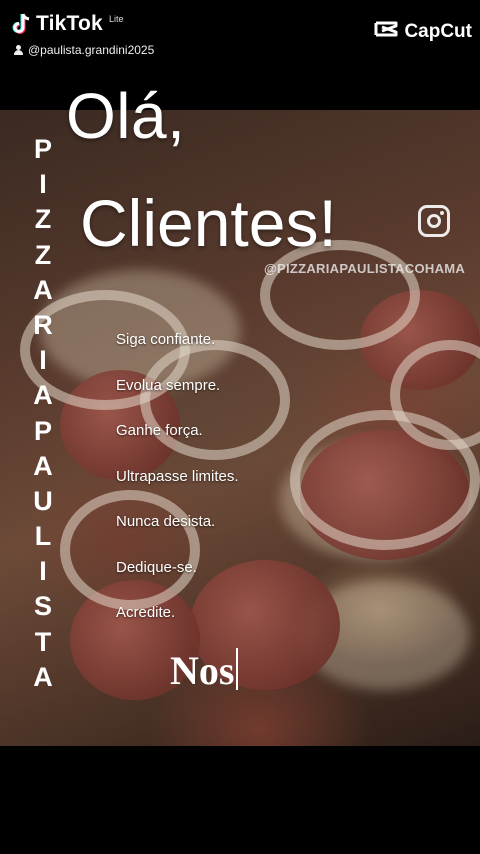  What do you see at coordinates (438, 31) in the screenshot?
I see `capcut-wordmark: CapCut` at bounding box center [438, 31].